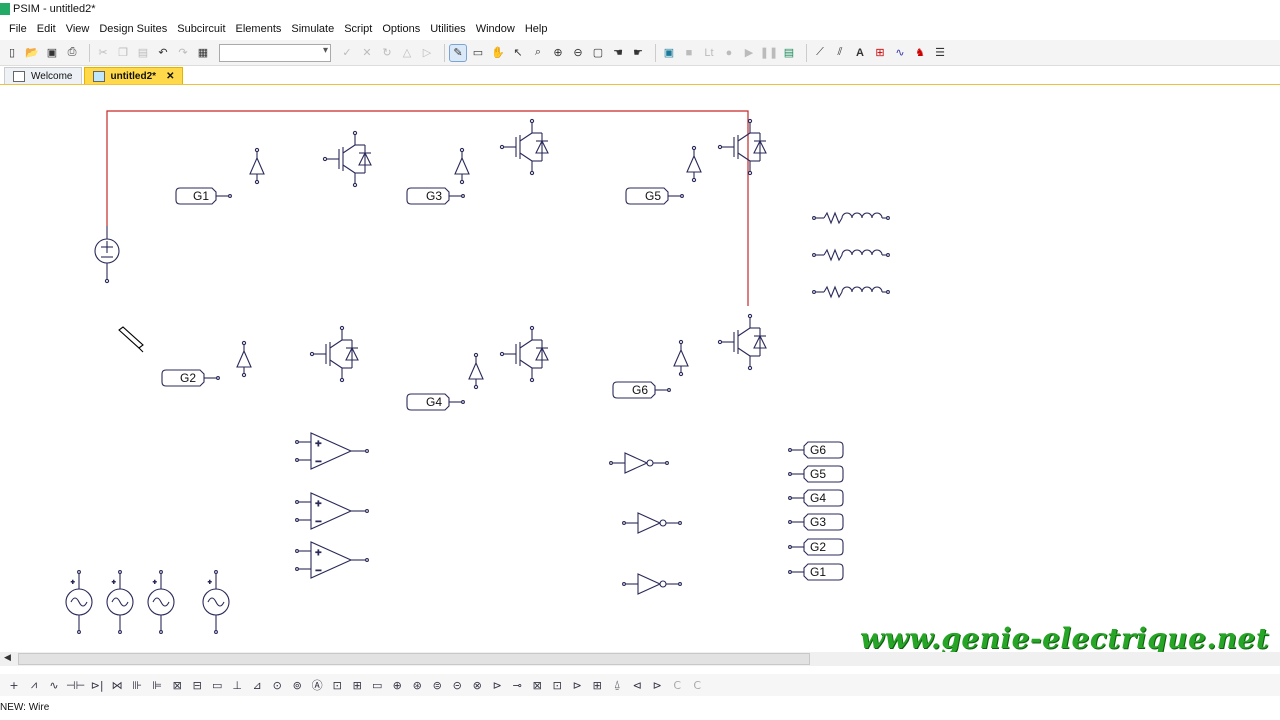 This screenshot has height=720, width=1280. I want to click on probe-el-icon: ⊸, so click(517, 685).